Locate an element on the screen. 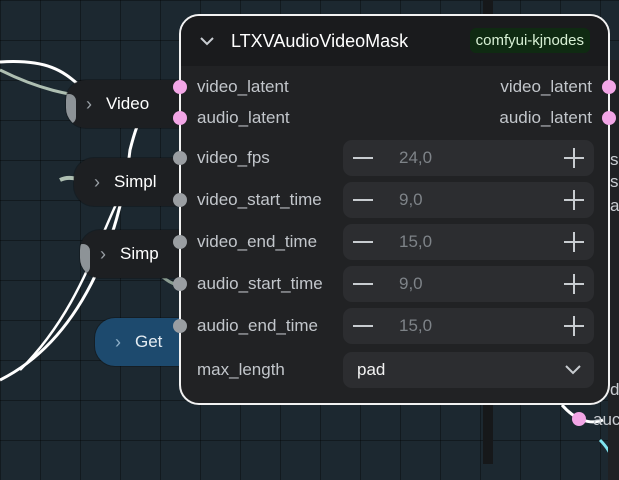 The height and width of the screenshot is (480, 619). node-title: LTXVAudioVideoMask is located at coordinates (320, 40).